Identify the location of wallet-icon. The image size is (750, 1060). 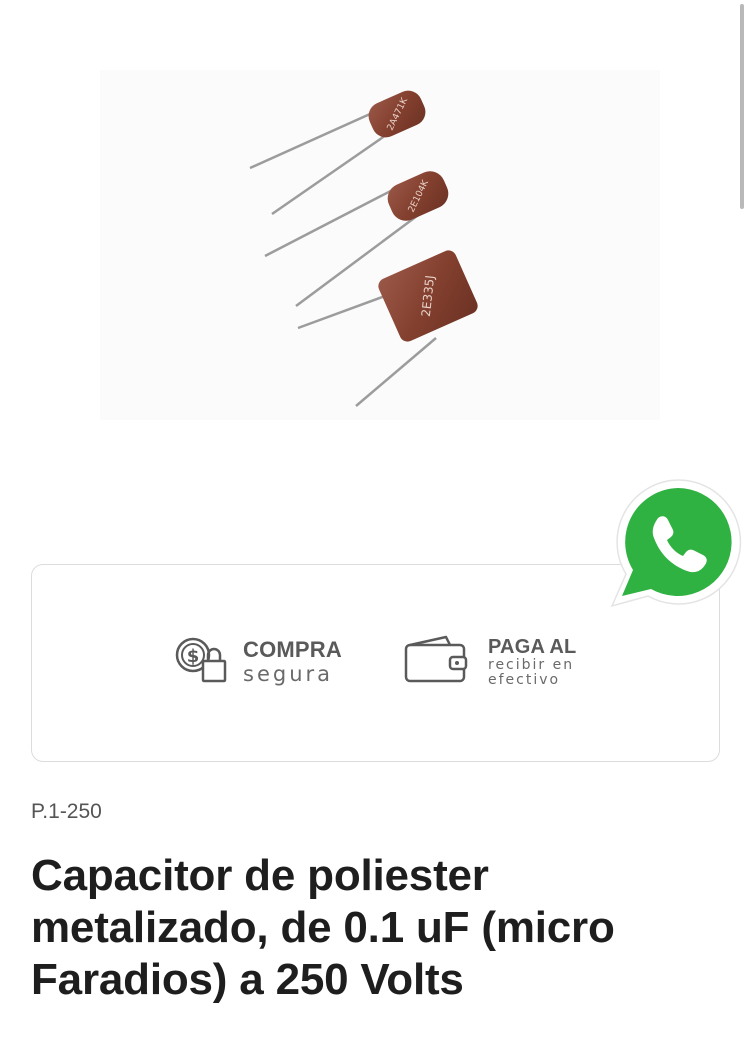
(436, 661).